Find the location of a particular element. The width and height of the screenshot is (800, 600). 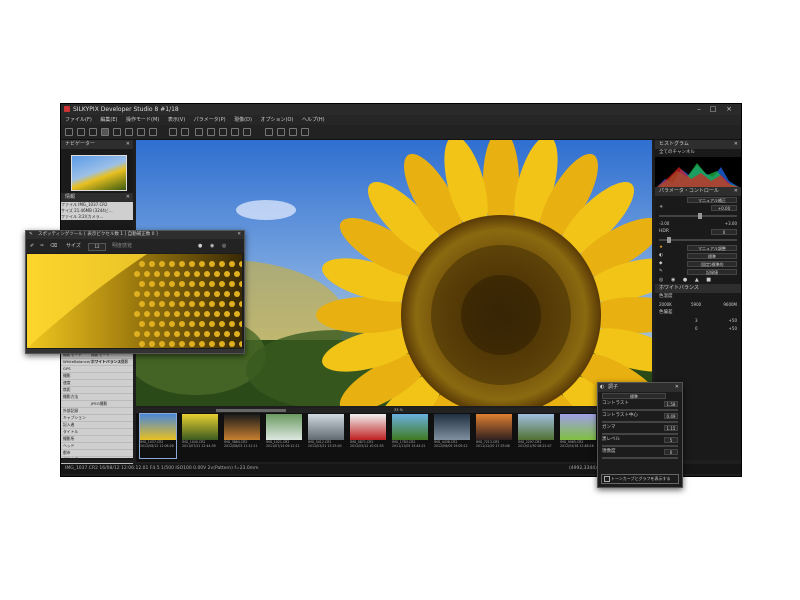

param-title: パラメータ・コントロール is located at coordinates (689, 191).